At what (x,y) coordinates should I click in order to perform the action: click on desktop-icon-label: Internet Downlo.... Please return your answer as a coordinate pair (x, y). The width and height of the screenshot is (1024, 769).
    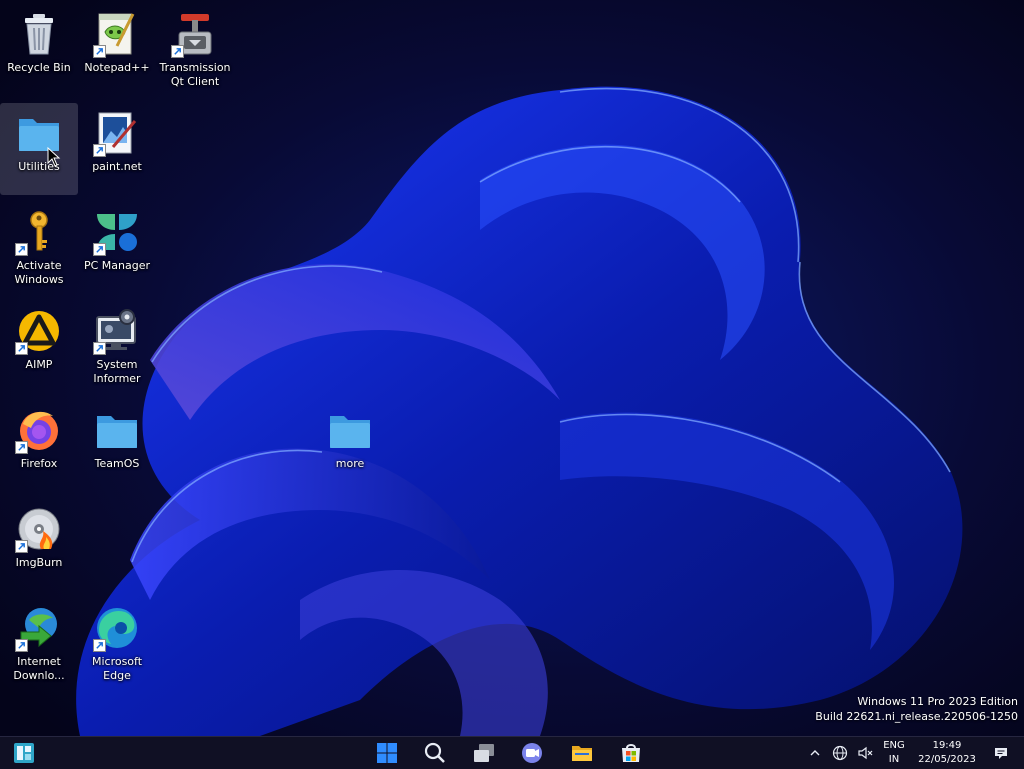
    Looking at the image, I should click on (39, 668).